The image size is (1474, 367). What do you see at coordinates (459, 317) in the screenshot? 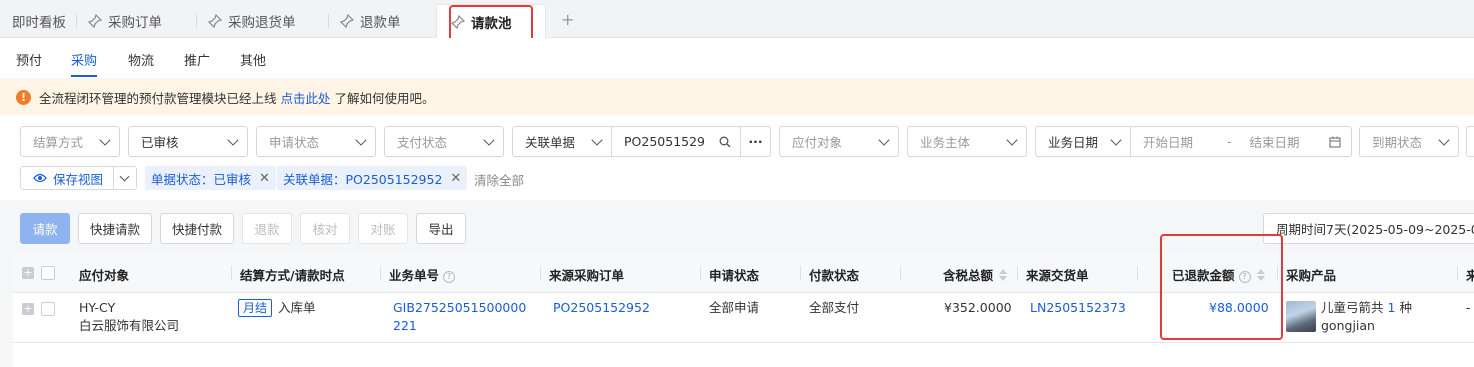
I see `biz-no-link: GIB27525051500000 221` at bounding box center [459, 317].